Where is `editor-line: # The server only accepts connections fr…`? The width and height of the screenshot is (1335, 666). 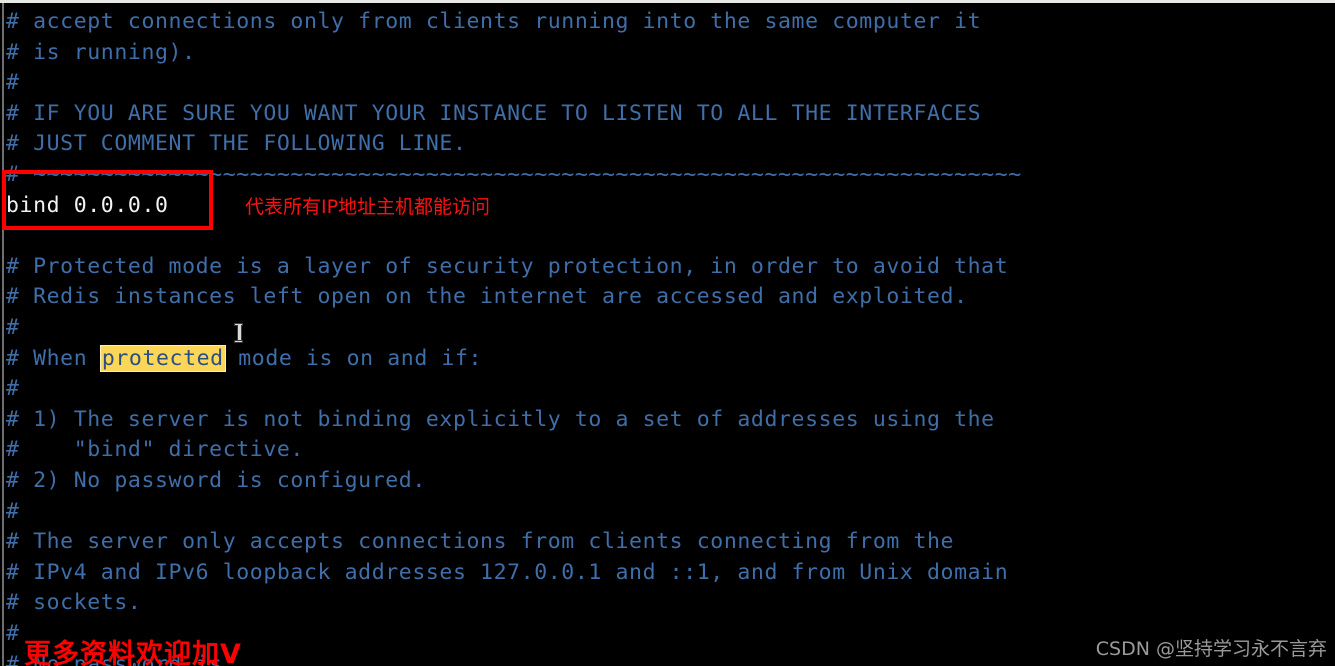
editor-line: # The server only accepts connections fr… is located at coordinates (480, 542).